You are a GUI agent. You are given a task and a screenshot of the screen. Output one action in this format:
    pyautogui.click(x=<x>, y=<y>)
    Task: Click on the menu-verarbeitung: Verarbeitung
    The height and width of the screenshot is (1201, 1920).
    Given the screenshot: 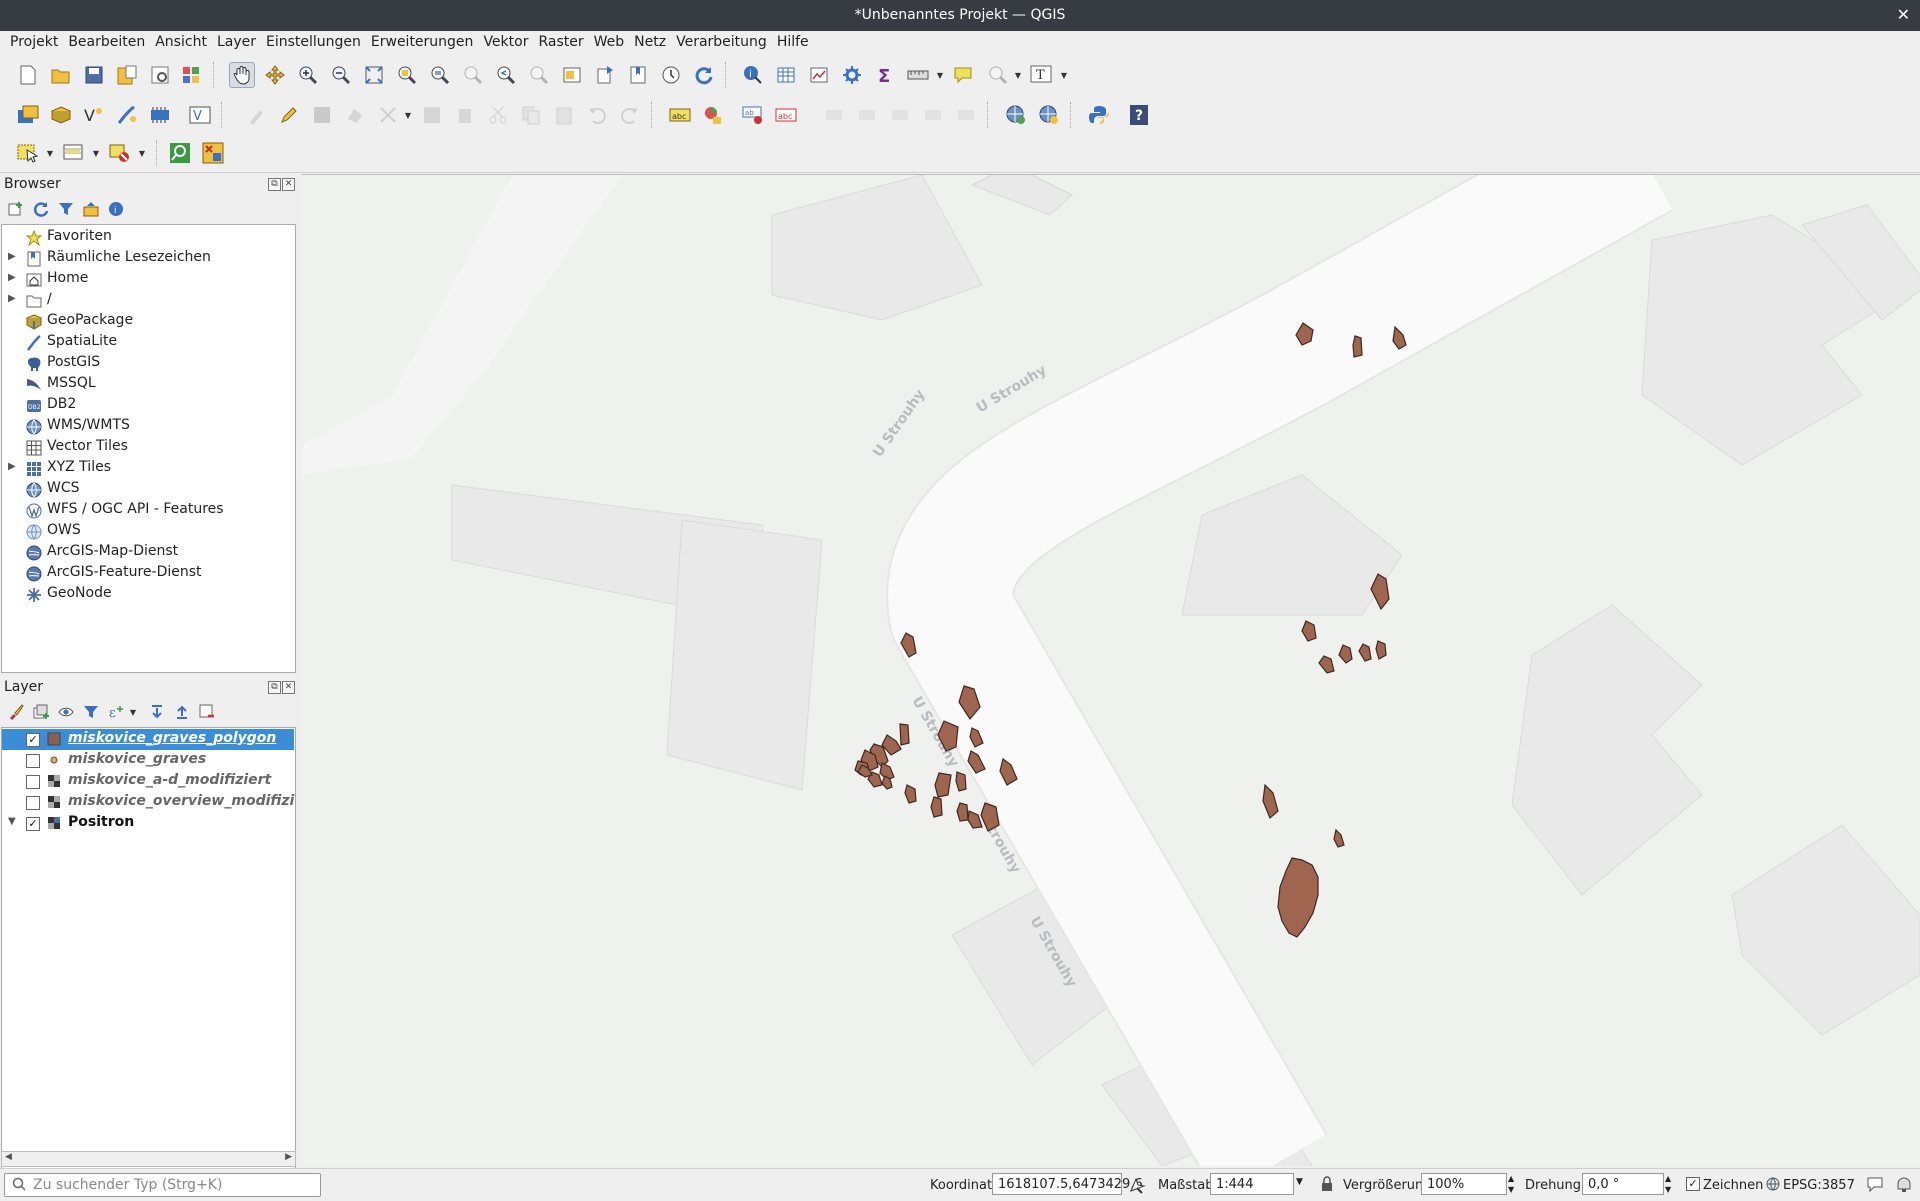 What is the action you would take?
    pyautogui.click(x=721, y=43)
    